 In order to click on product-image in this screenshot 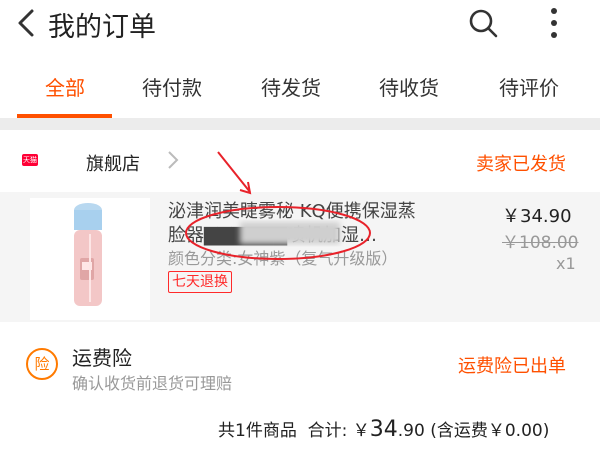, I will do `click(90, 259)`.